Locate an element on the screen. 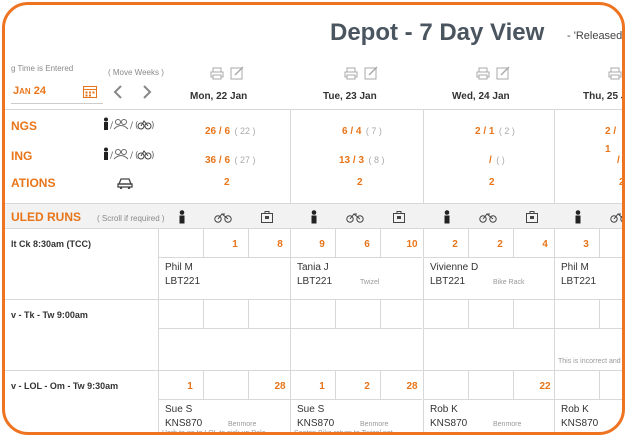  summary-sub: ( 7 ) is located at coordinates (373, 131).